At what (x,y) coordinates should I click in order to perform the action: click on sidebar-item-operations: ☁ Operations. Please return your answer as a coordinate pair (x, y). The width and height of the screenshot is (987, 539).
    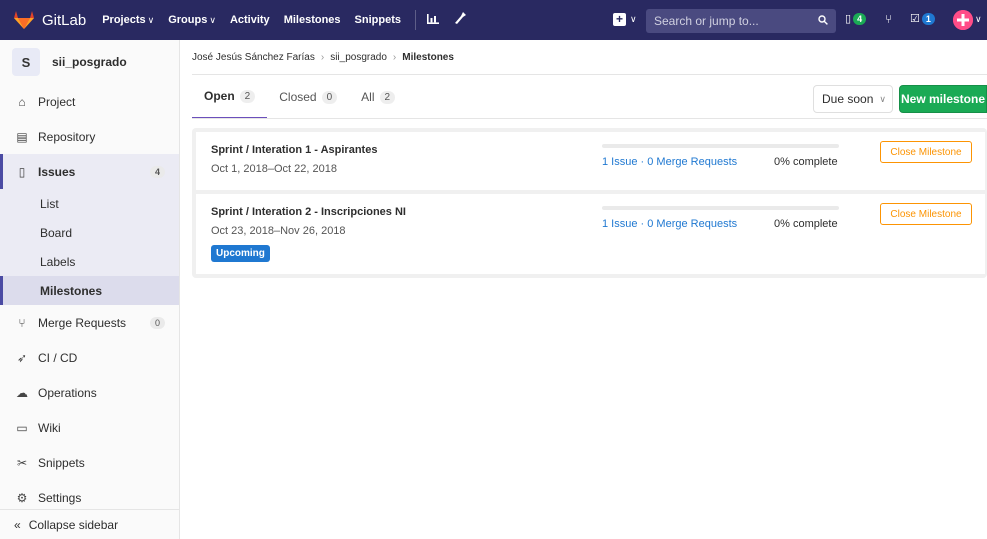
    Looking at the image, I should click on (89, 392).